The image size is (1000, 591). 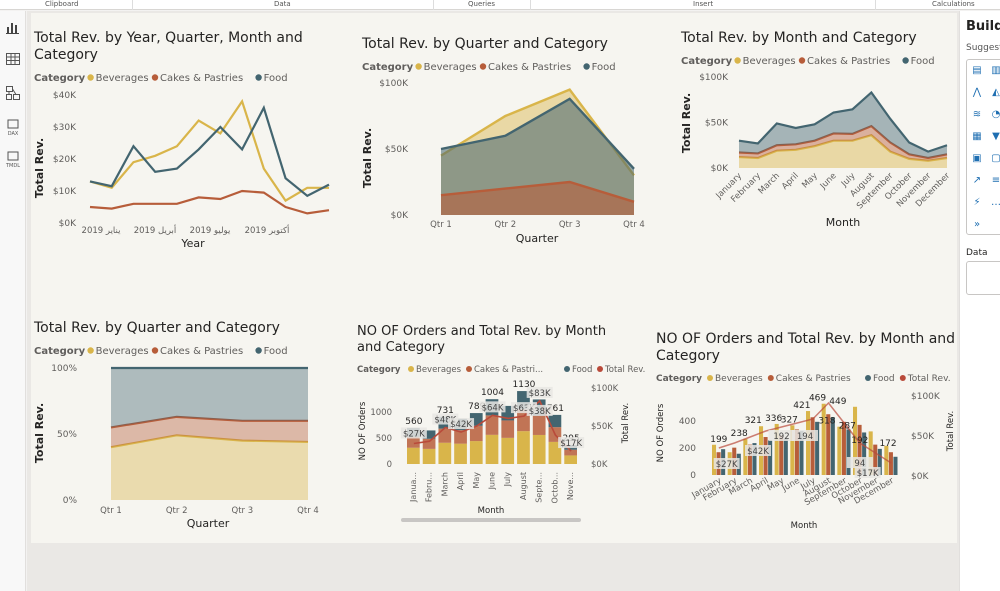 I want to click on line-chart-icon: ⋀, so click(x=977, y=93).